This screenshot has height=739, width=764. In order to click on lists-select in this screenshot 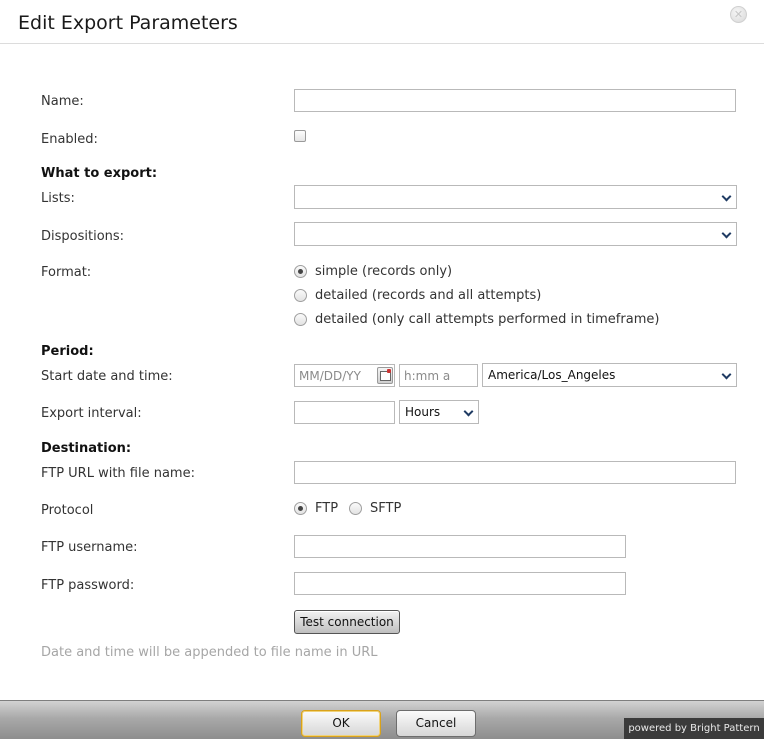, I will do `click(515, 197)`.